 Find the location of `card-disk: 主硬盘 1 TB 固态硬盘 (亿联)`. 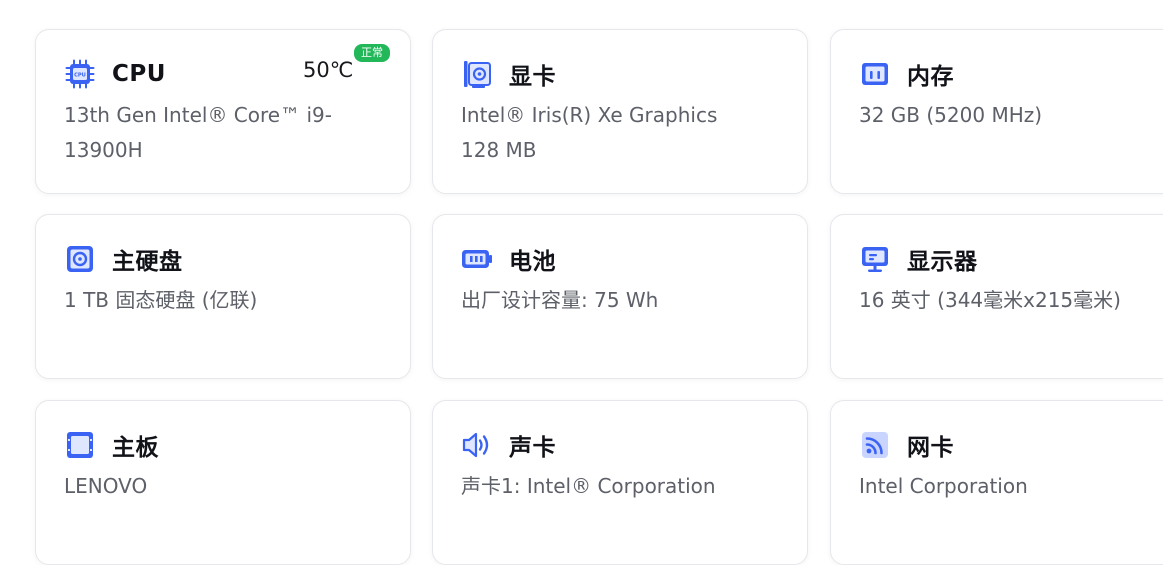

card-disk: 主硬盘 1 TB 固态硬盘 (亿联) is located at coordinates (223, 296).